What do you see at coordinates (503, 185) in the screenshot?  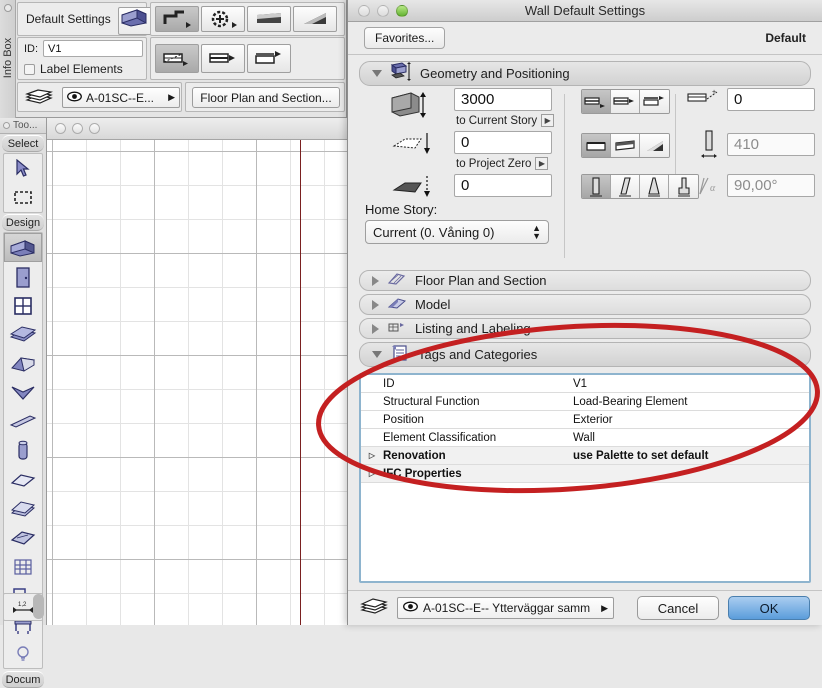 I see `project-zero-input` at bounding box center [503, 185].